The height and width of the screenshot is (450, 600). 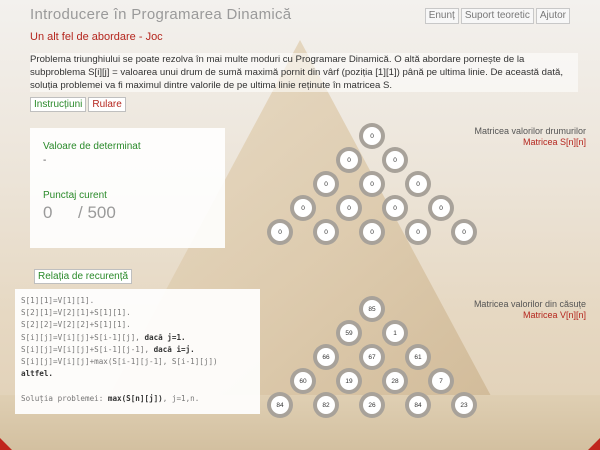 I want to click on matrix-v-cell: 7, so click(x=441, y=381).